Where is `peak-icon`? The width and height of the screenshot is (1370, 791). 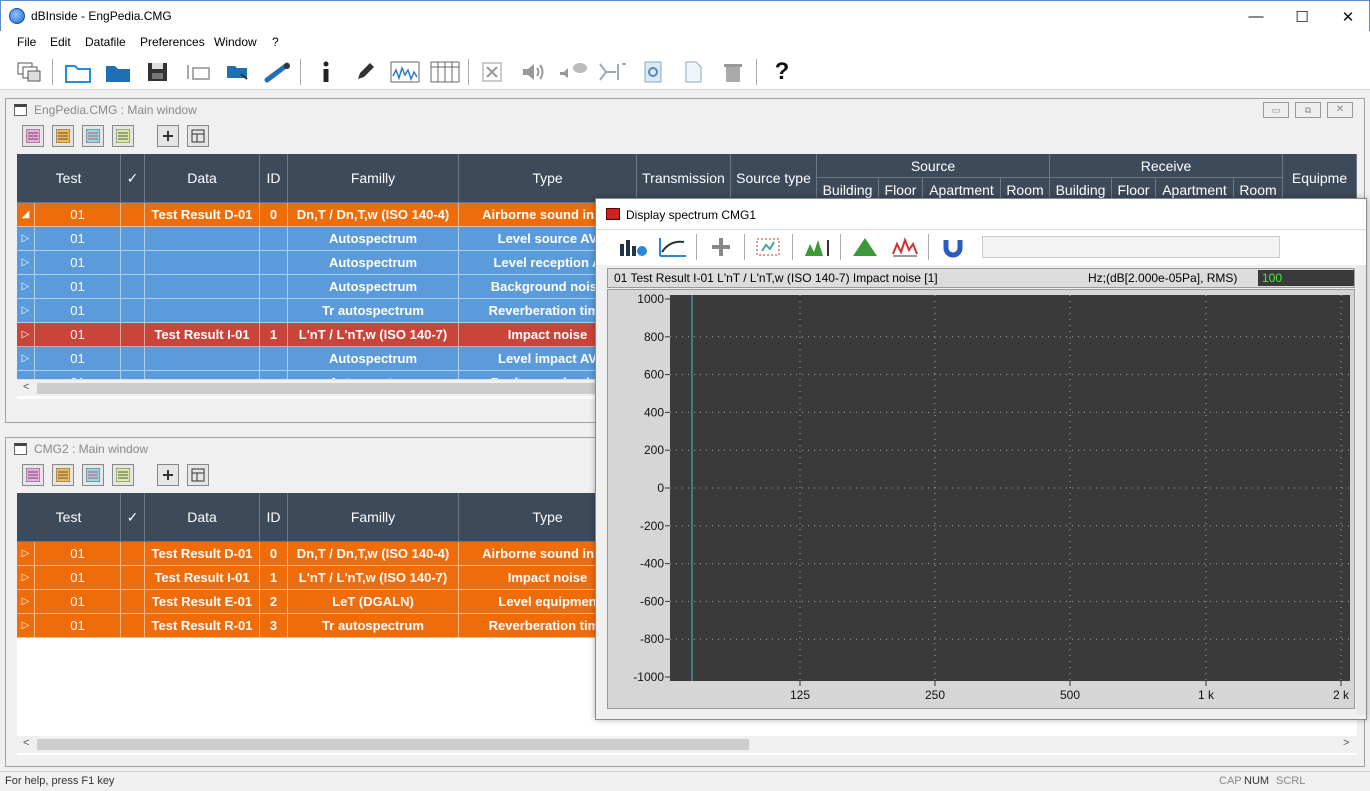
peak-icon is located at coordinates (865, 247).